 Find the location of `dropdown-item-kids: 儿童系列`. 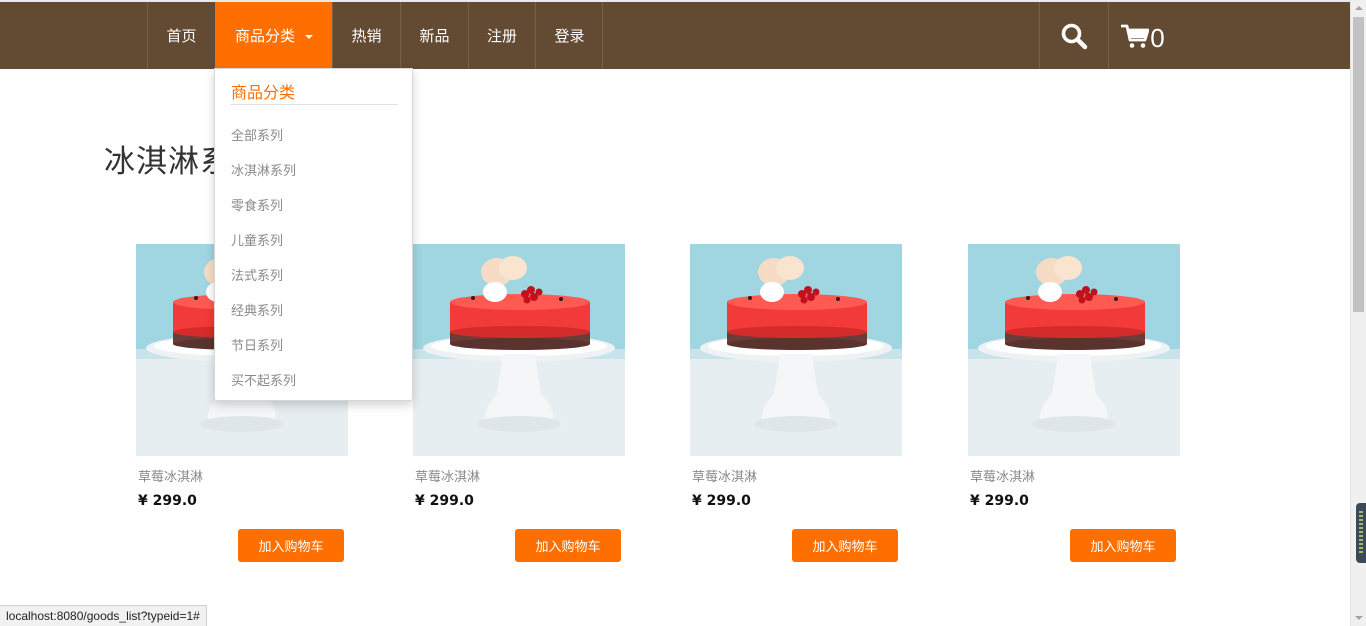

dropdown-item-kids: 儿童系列 is located at coordinates (257, 239).